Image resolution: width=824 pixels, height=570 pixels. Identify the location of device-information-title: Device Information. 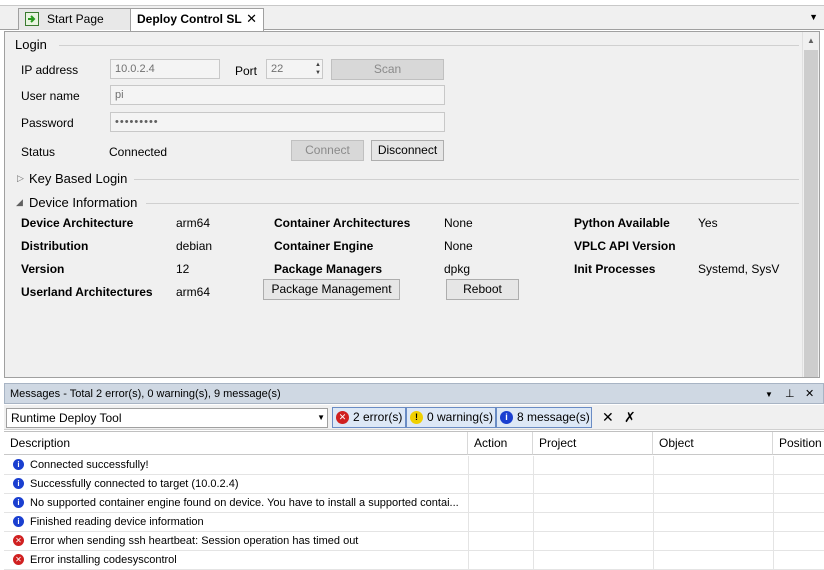
(83, 202).